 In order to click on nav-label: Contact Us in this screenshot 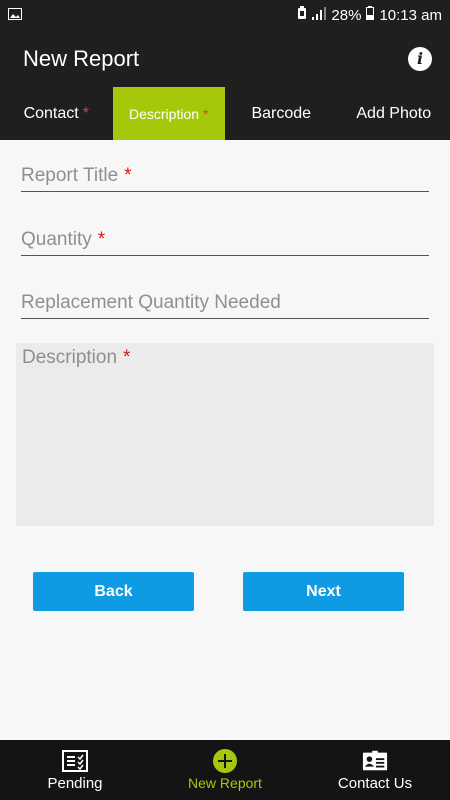, I will do `click(375, 783)`.